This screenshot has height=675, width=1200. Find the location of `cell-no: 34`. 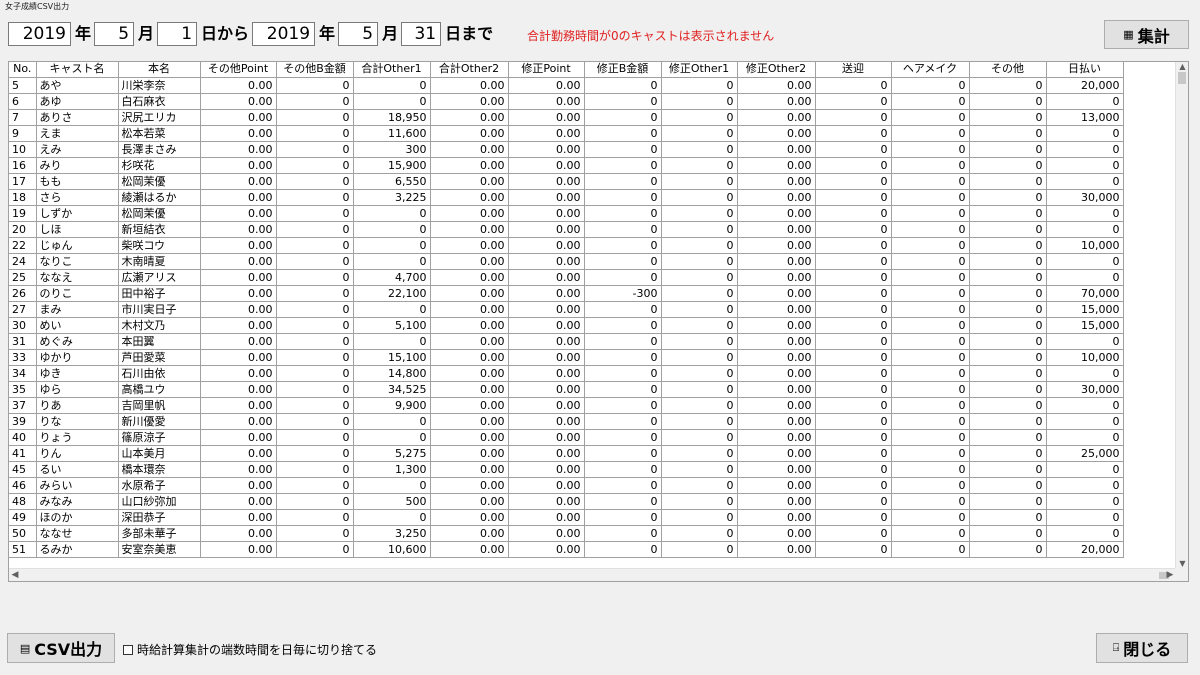

cell-no: 34 is located at coordinates (23, 373).